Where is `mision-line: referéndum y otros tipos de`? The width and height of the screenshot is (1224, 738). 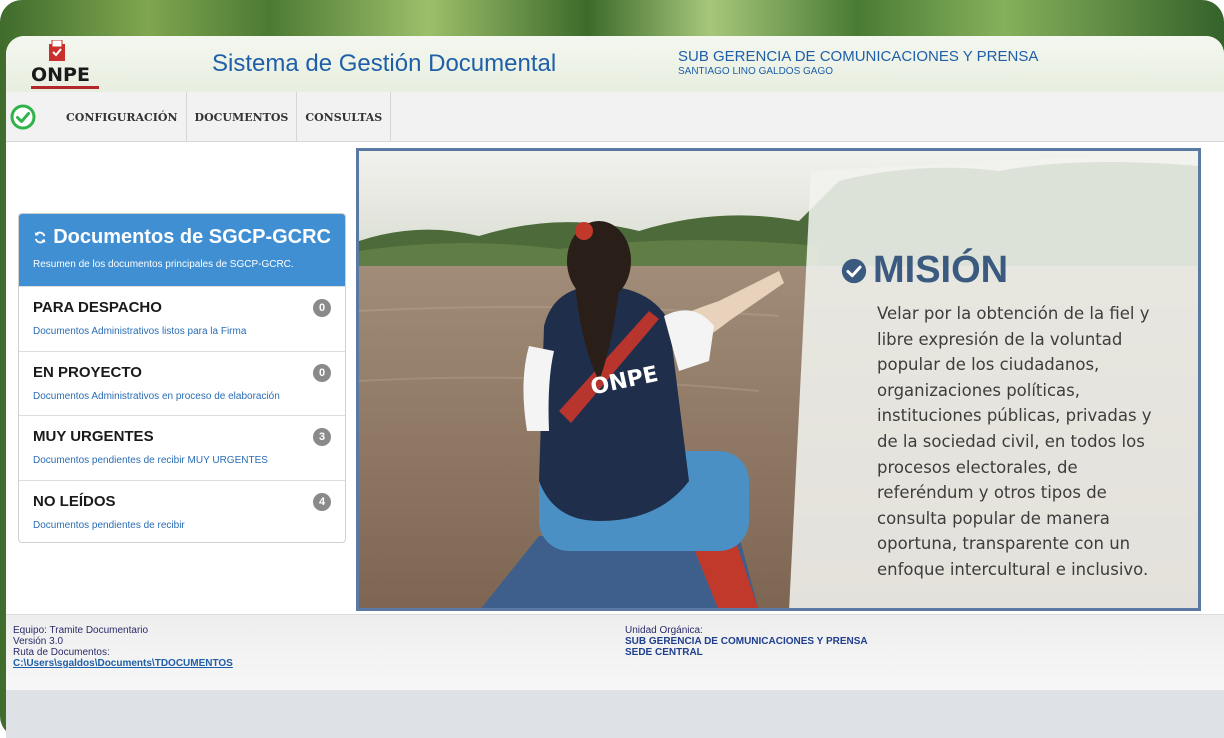 mision-line: referéndum y otros tipos de is located at coordinates (992, 493).